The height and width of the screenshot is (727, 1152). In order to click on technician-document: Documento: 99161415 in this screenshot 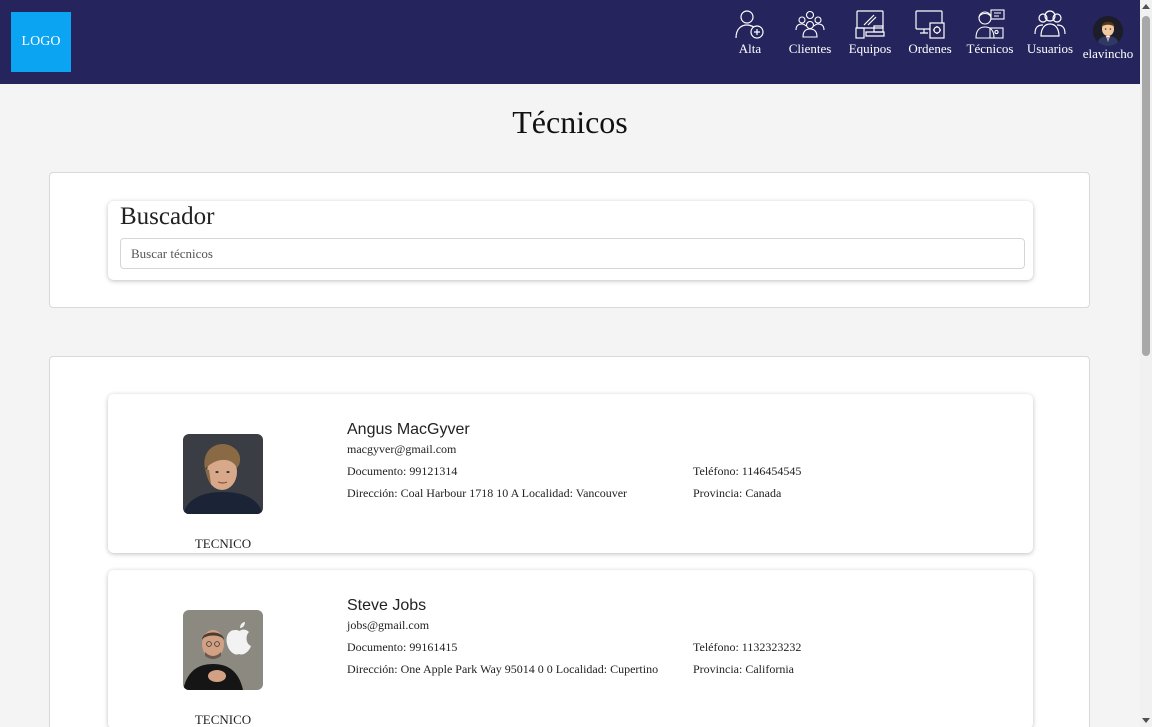, I will do `click(402, 647)`.